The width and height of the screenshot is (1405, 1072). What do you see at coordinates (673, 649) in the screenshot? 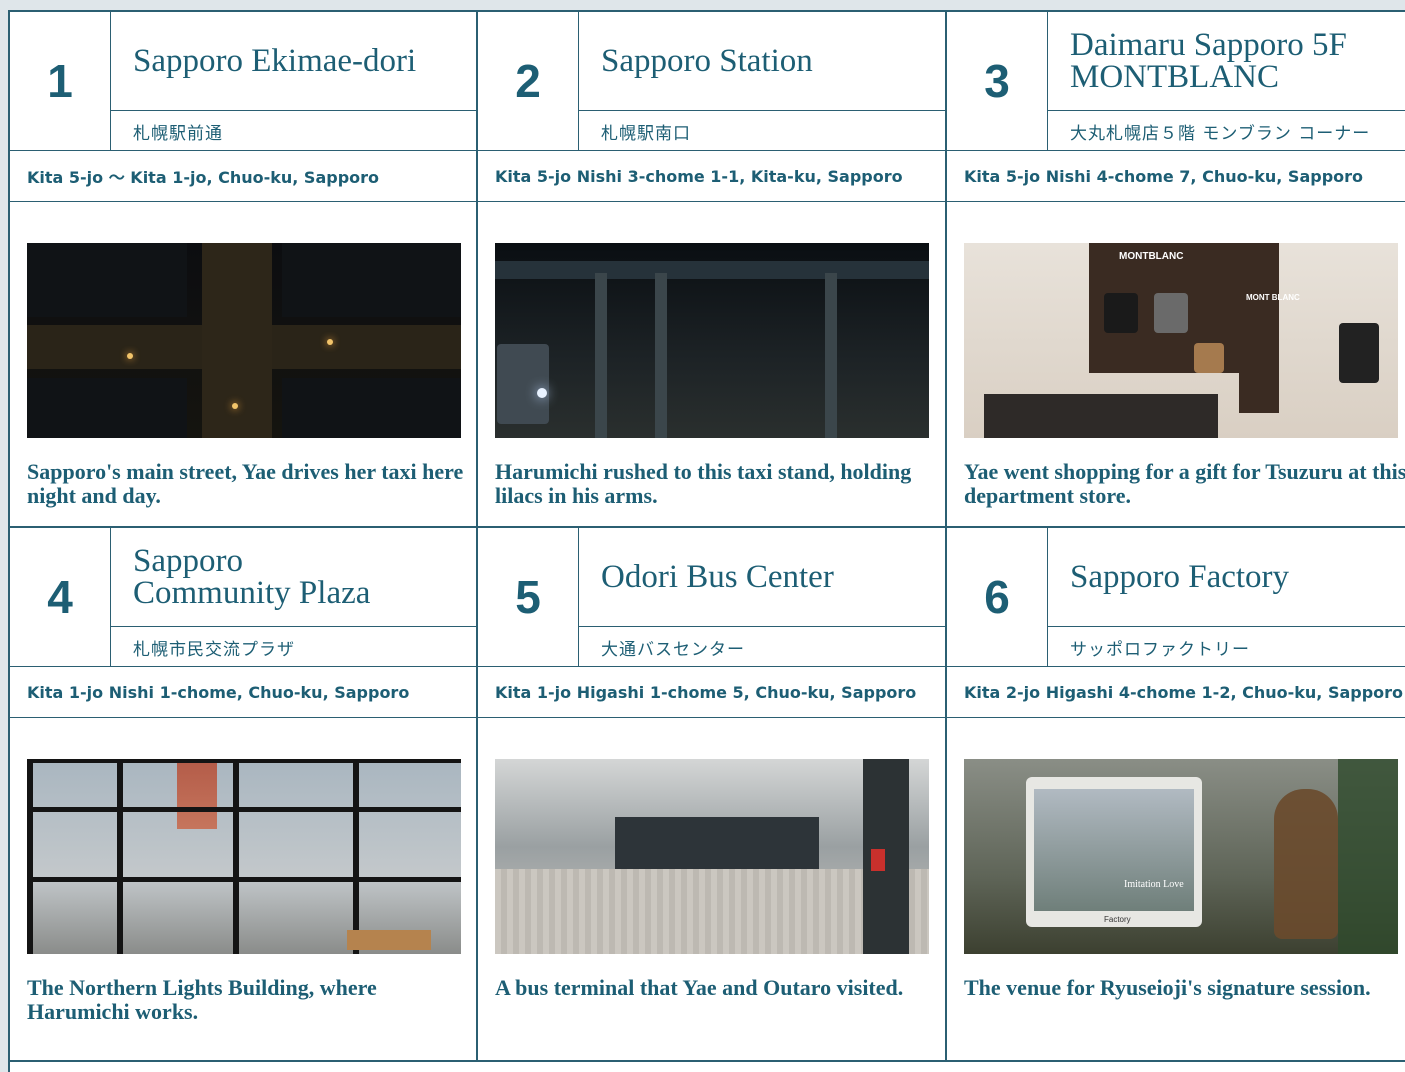
I see `card-title-jp: 大通バスセンター` at bounding box center [673, 649].